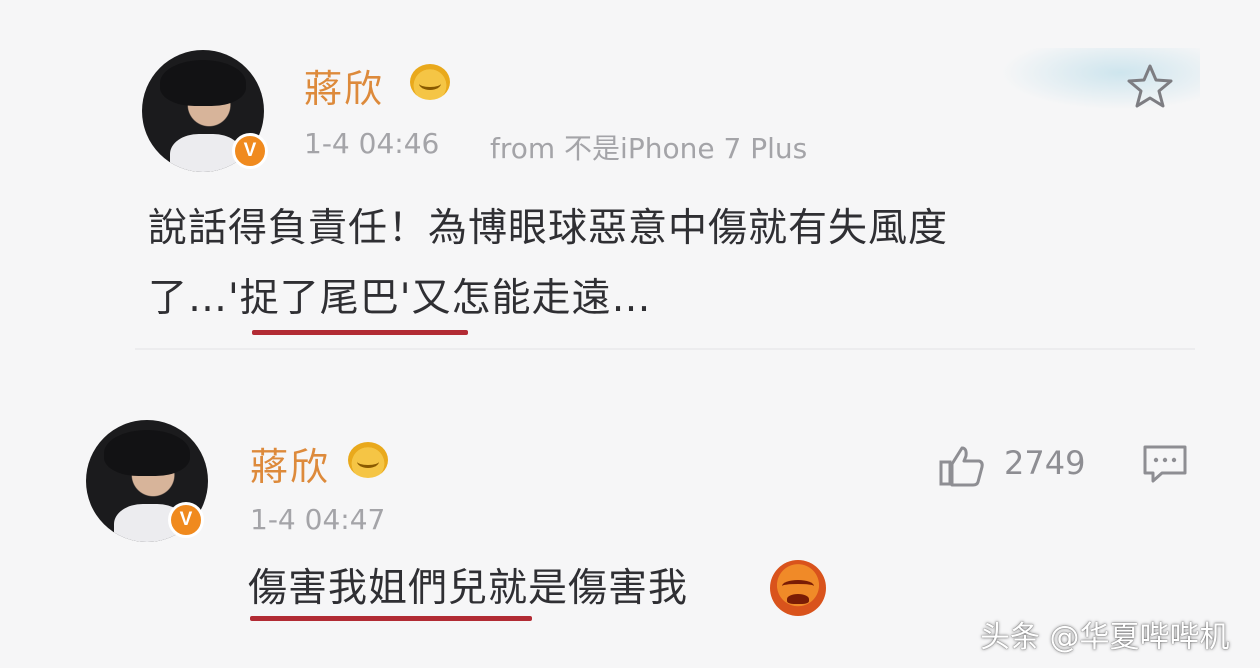 This screenshot has height=668, width=1260. What do you see at coordinates (320, 298) in the screenshot?
I see `post-text-highlight: '捉了尾巴'` at bounding box center [320, 298].